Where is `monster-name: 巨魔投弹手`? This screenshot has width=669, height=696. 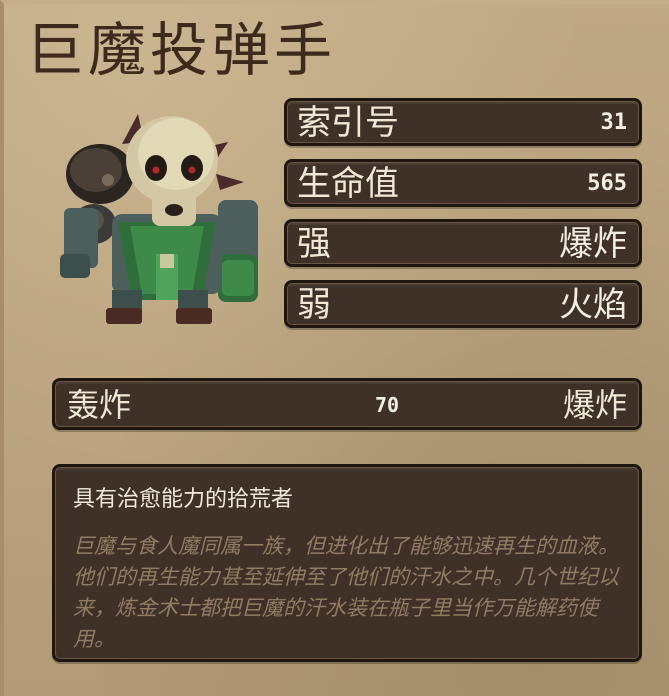
monster-name: 巨魔投弹手 is located at coordinates (181, 50).